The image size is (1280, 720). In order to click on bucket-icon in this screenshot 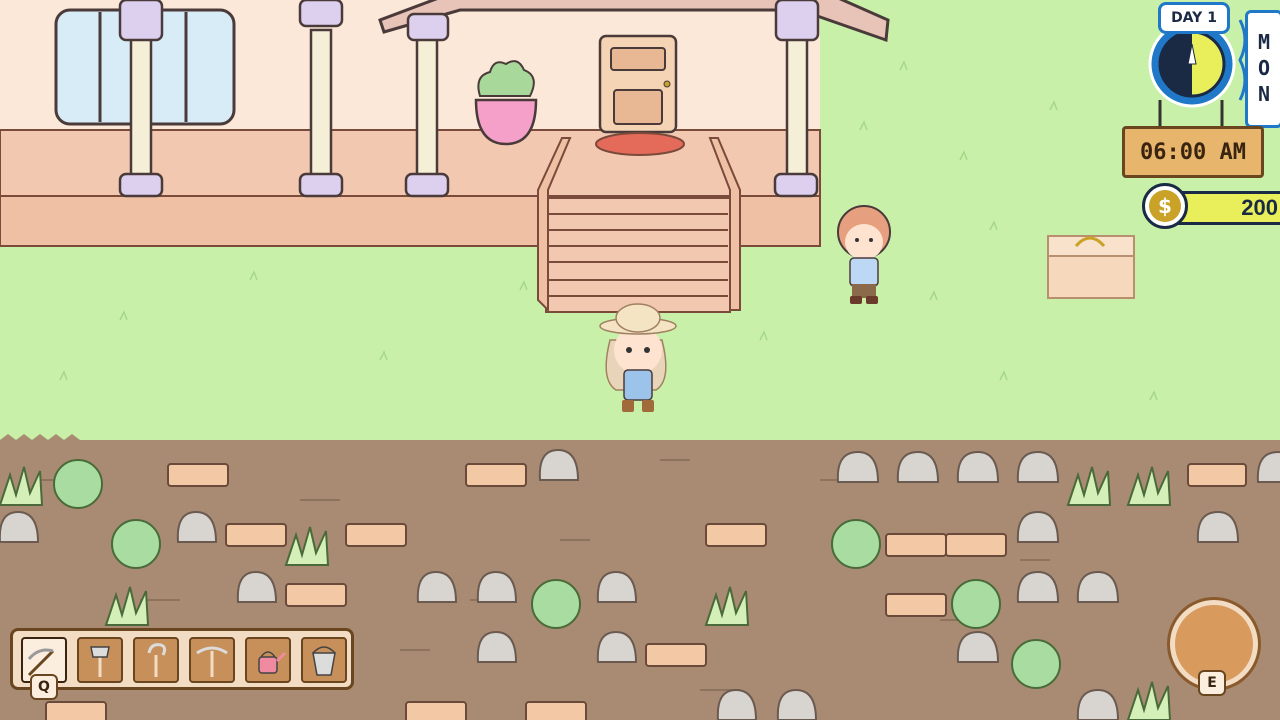, I will do `click(324, 661)`.